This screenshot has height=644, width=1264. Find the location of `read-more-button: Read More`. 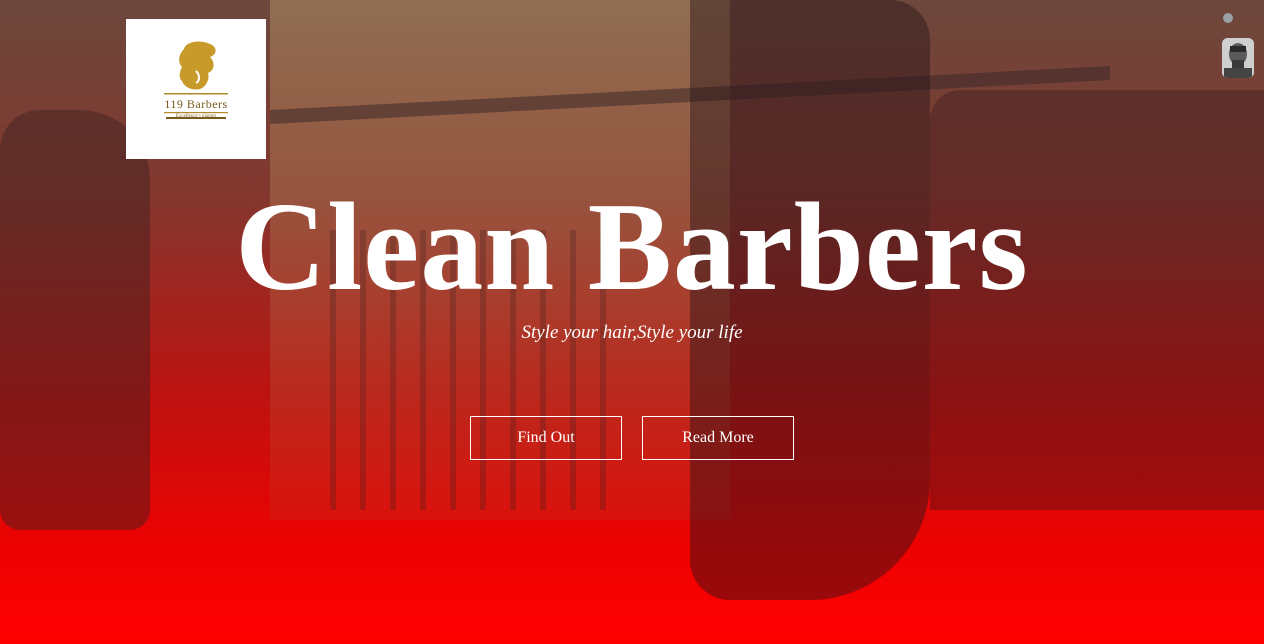

read-more-button: Read More is located at coordinates (718, 438).